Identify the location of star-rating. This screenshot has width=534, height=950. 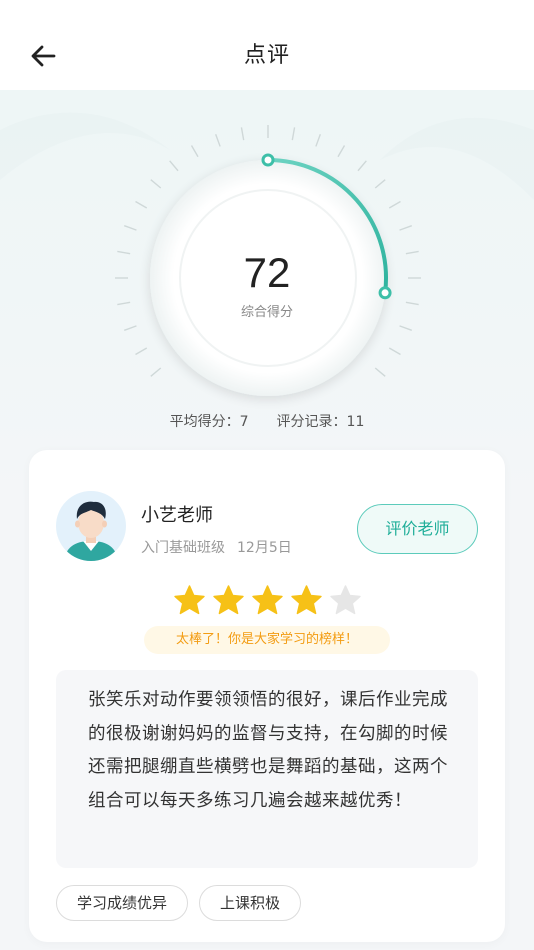
(267, 601).